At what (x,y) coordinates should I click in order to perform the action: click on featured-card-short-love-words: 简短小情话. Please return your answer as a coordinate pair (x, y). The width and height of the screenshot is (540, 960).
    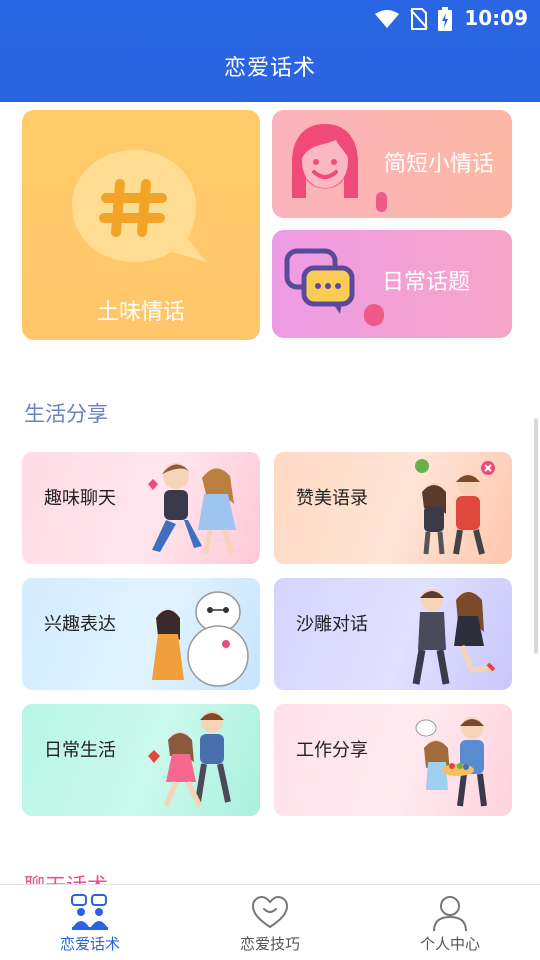
    Looking at the image, I should click on (392, 164).